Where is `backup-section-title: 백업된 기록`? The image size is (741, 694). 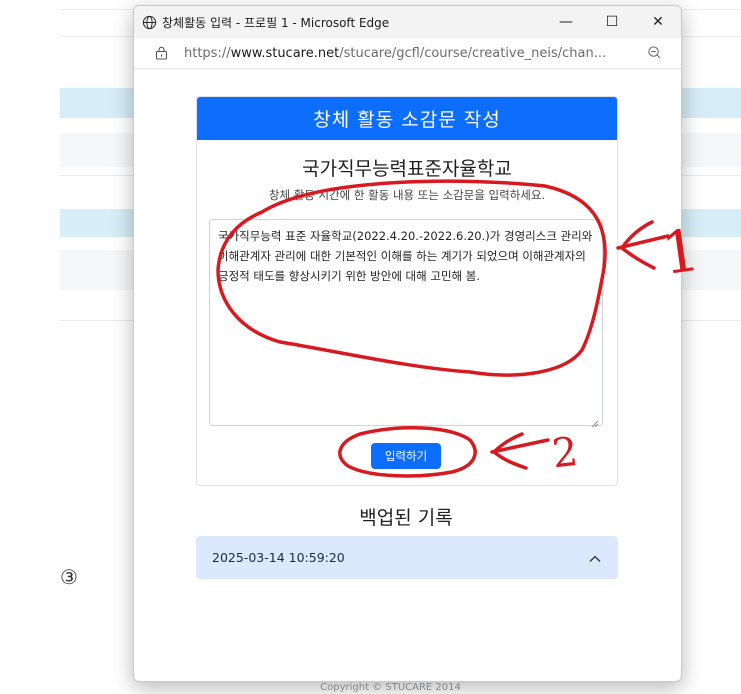 backup-section-title: 백업된 기록 is located at coordinates (406, 518).